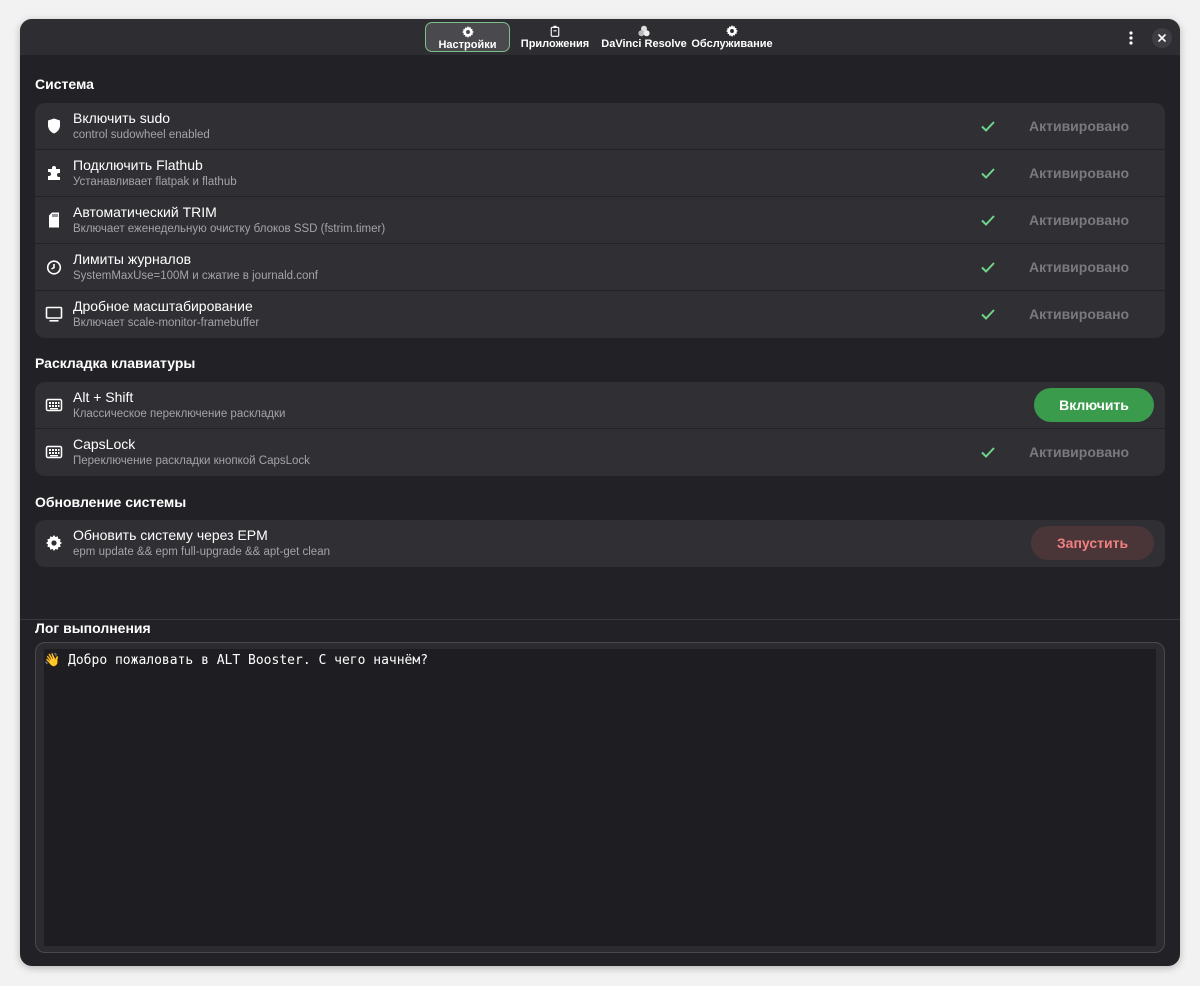 This screenshot has width=1200, height=986. I want to click on item-title: Включить sudo, so click(122, 118).